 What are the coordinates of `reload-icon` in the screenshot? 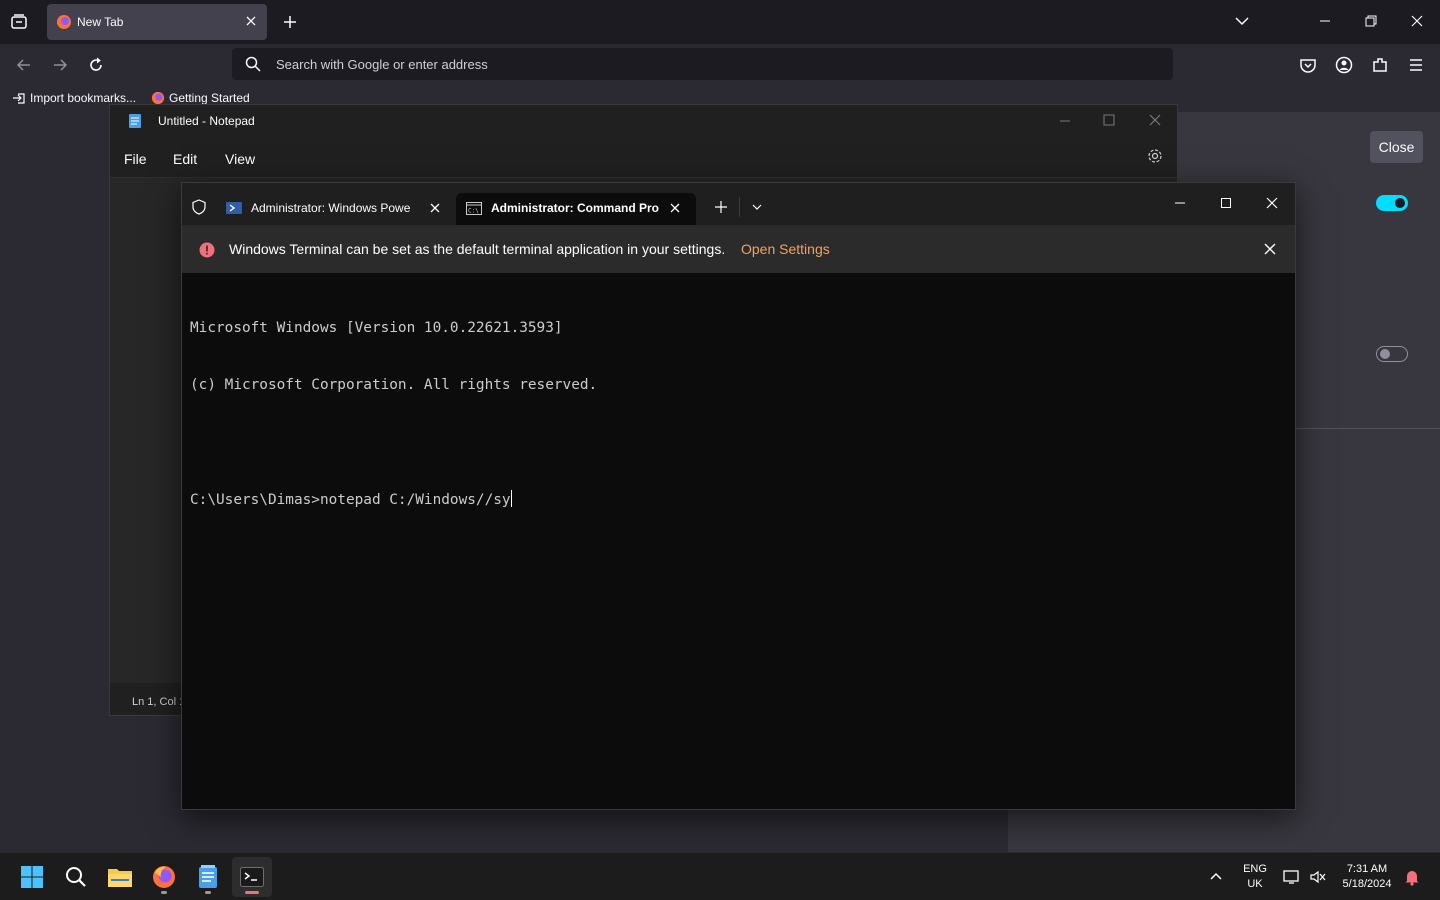 It's located at (96, 65).